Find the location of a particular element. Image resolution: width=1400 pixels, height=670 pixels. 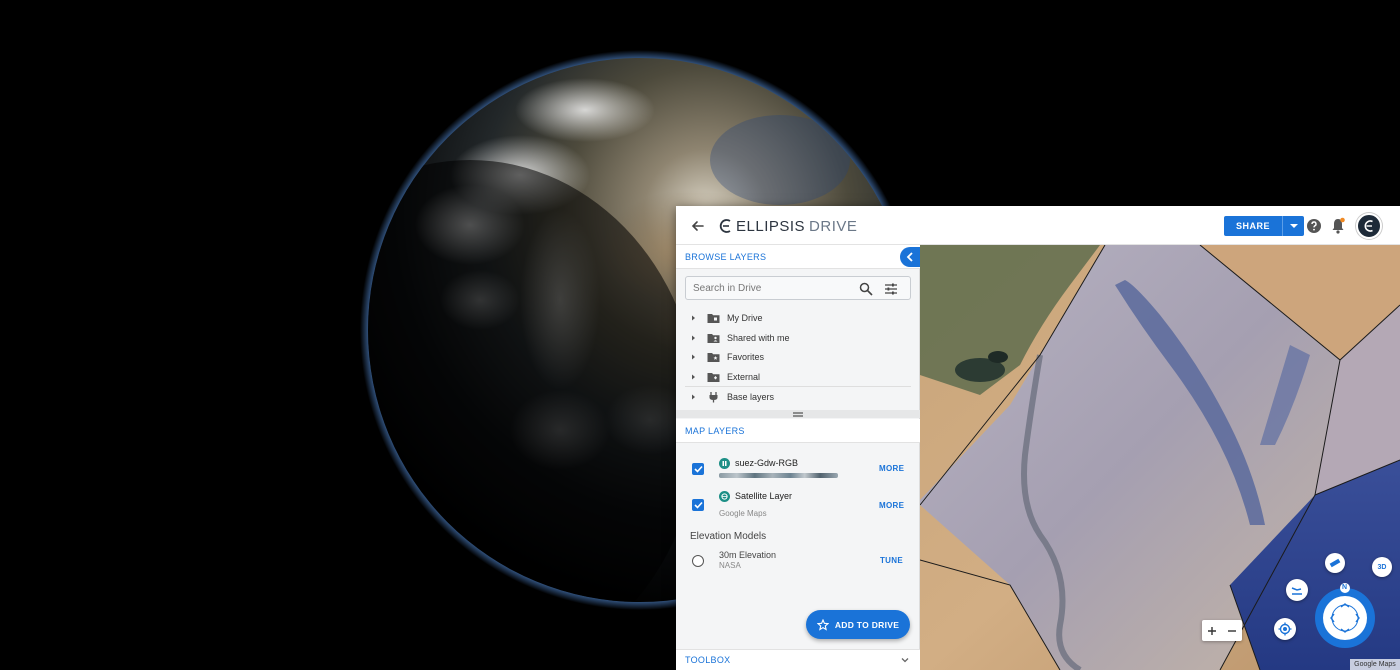

add-to-drive-label: ADD TO DRIVE is located at coordinates (867, 624).